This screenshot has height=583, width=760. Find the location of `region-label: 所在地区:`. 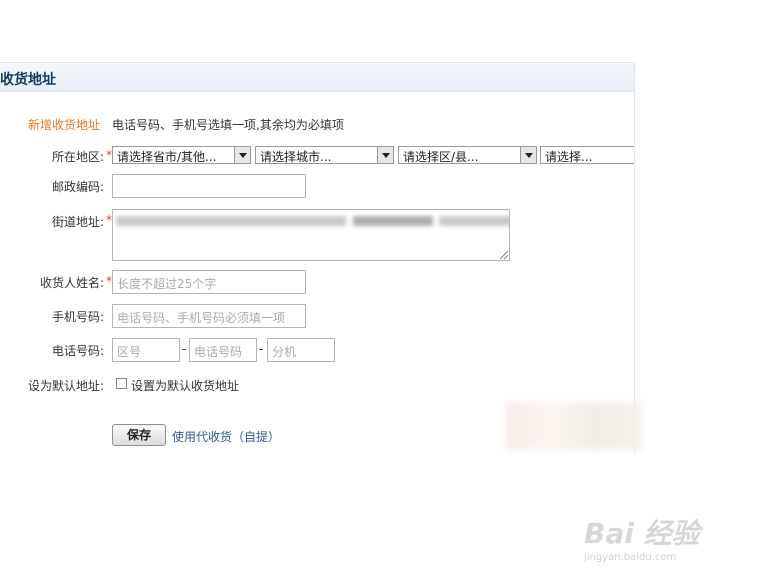

region-label: 所在地区: is located at coordinates (77, 157).